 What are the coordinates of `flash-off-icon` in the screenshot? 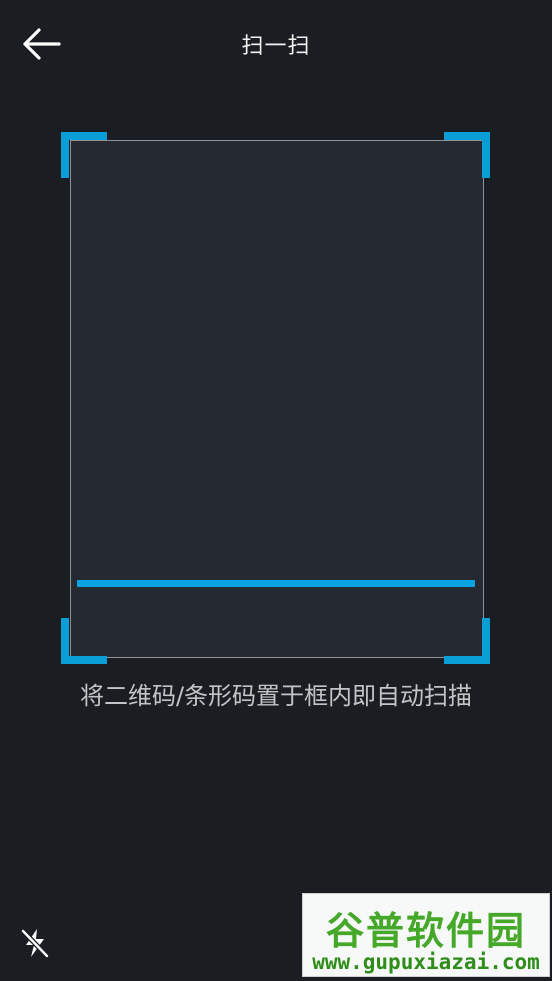 It's located at (35, 943).